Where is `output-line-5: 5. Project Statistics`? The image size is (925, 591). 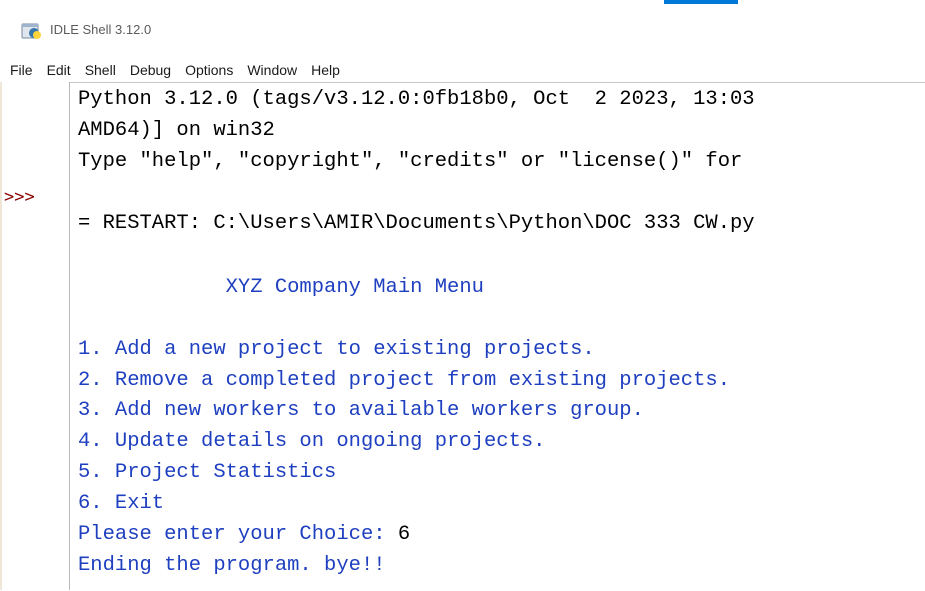
output-line-5: 5. Project Statistics is located at coordinates (207, 472).